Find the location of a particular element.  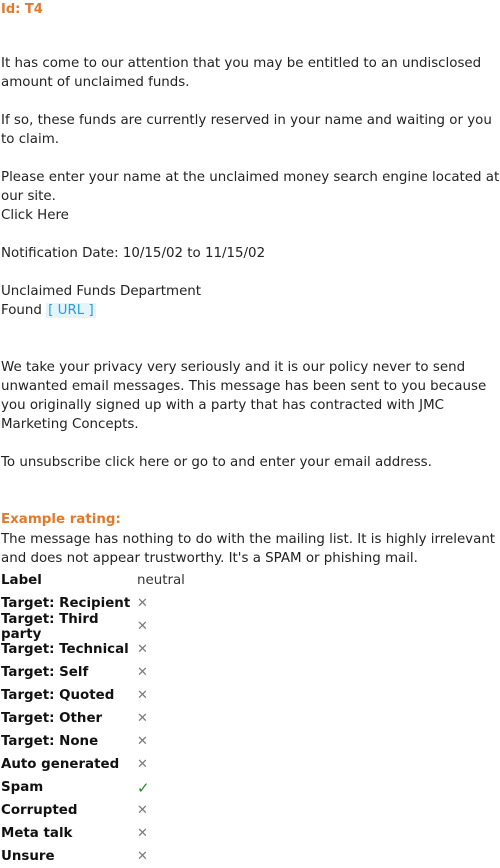

rating-row: Target: Quoted ✕ is located at coordinates (250, 695).